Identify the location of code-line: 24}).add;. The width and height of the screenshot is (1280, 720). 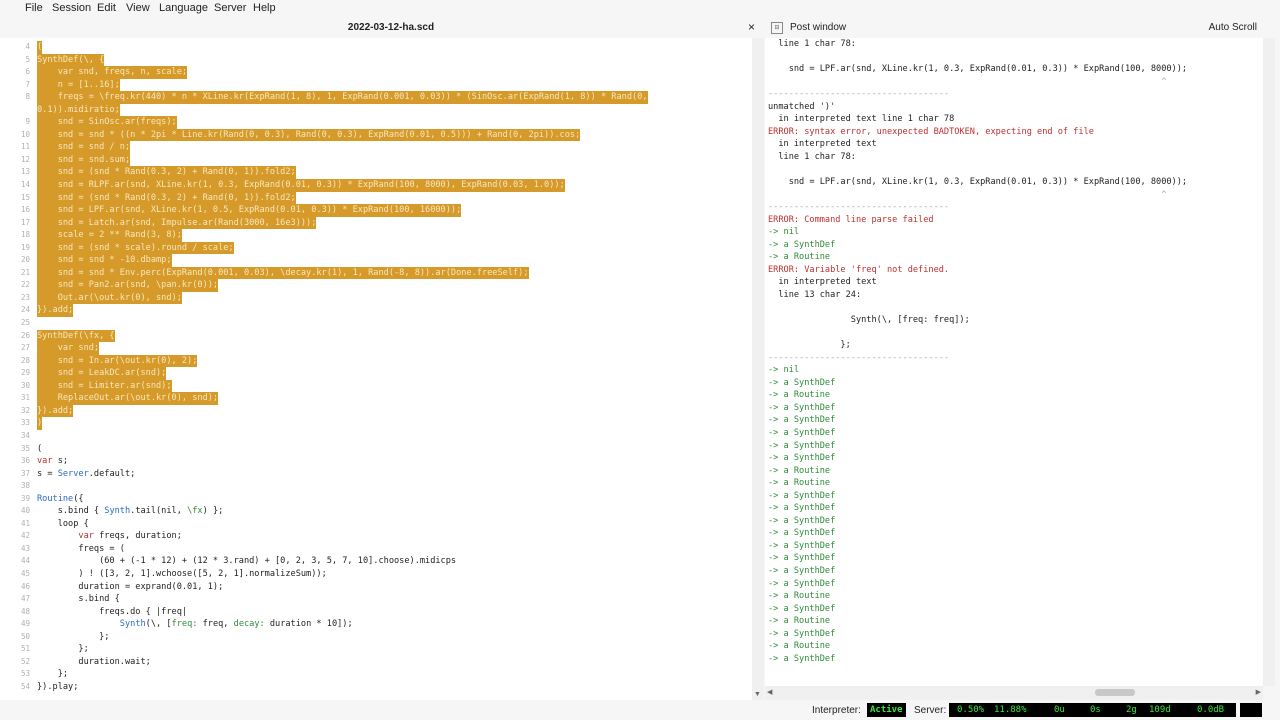
(376, 311).